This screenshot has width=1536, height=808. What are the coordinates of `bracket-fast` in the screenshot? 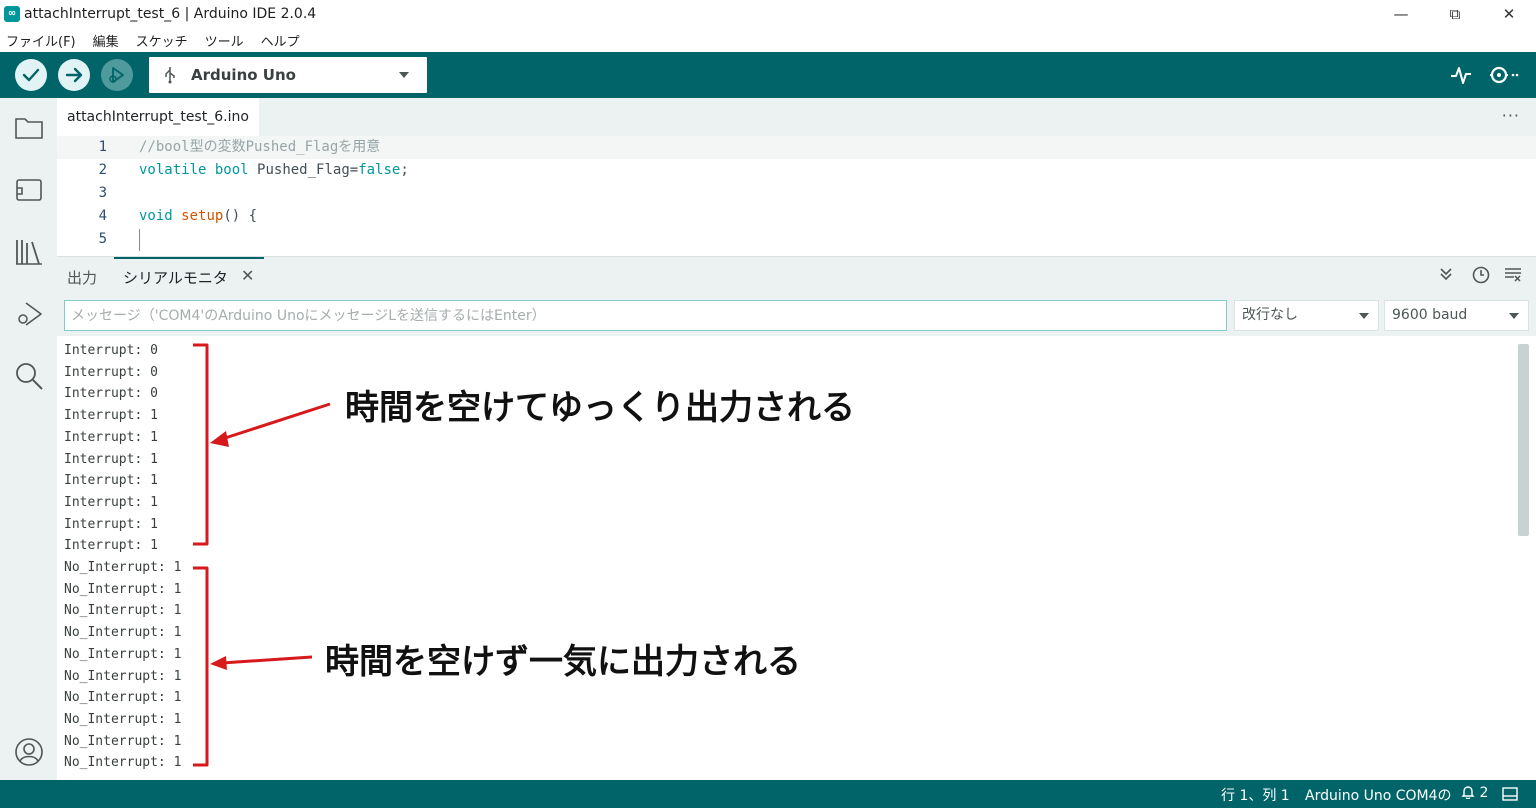 It's located at (201, 666).